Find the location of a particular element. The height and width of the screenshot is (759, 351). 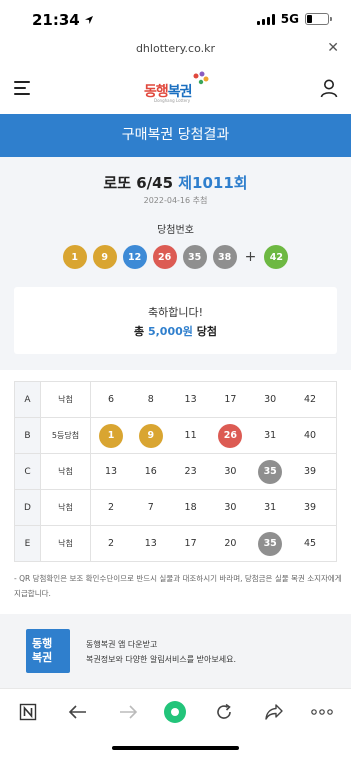

reload-icon is located at coordinates (224, 712).